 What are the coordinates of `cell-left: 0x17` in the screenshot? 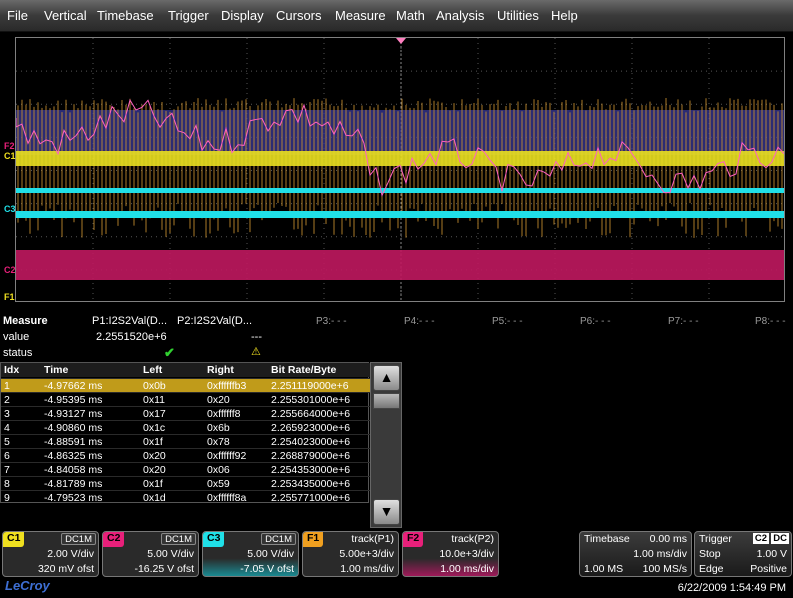 It's located at (154, 414).